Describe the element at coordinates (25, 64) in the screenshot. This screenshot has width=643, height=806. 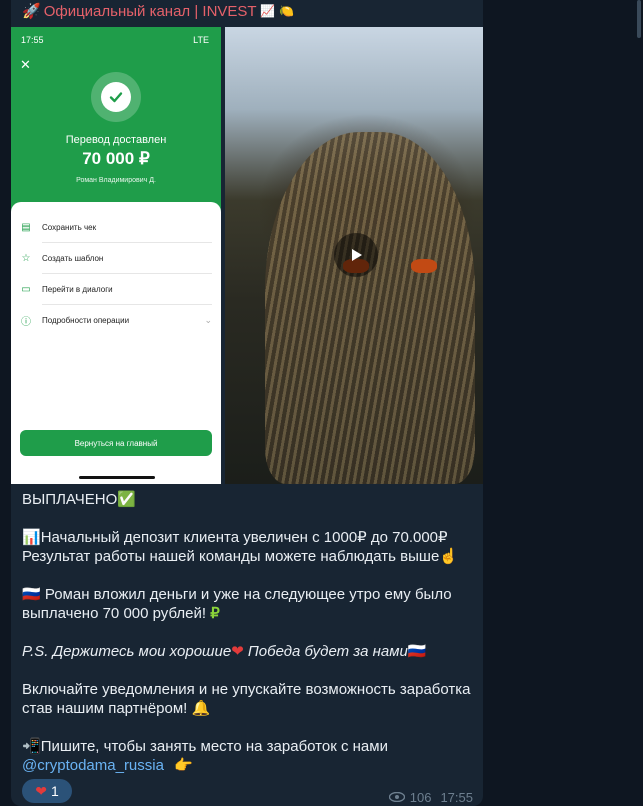
I see `close-icon: ✕` at that location.